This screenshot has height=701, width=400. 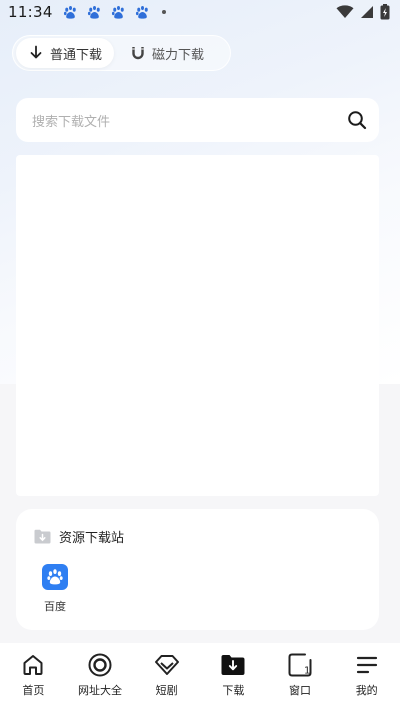 What do you see at coordinates (300, 665) in the screenshot?
I see `window-icon: 1` at bounding box center [300, 665].